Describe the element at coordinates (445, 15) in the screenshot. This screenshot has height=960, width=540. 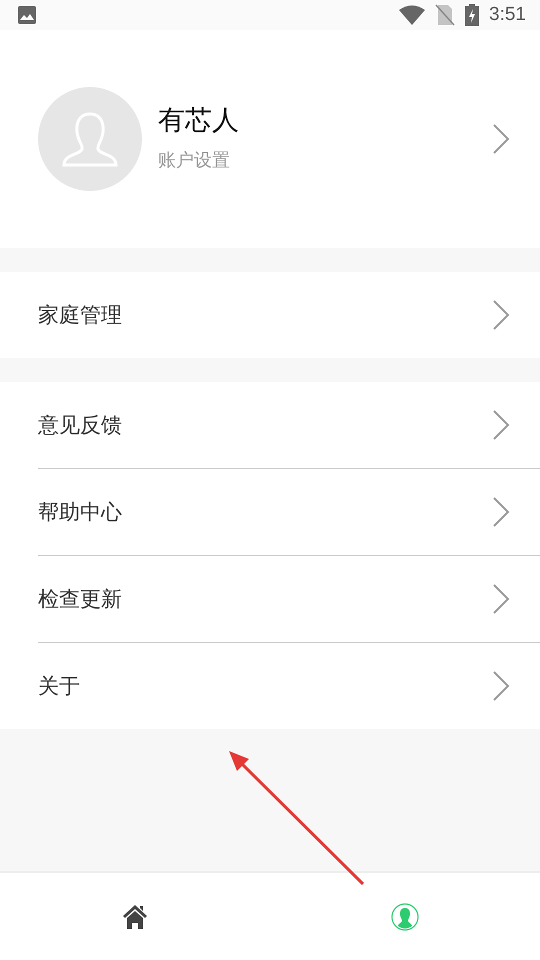
I see `no-sim-icon` at that location.